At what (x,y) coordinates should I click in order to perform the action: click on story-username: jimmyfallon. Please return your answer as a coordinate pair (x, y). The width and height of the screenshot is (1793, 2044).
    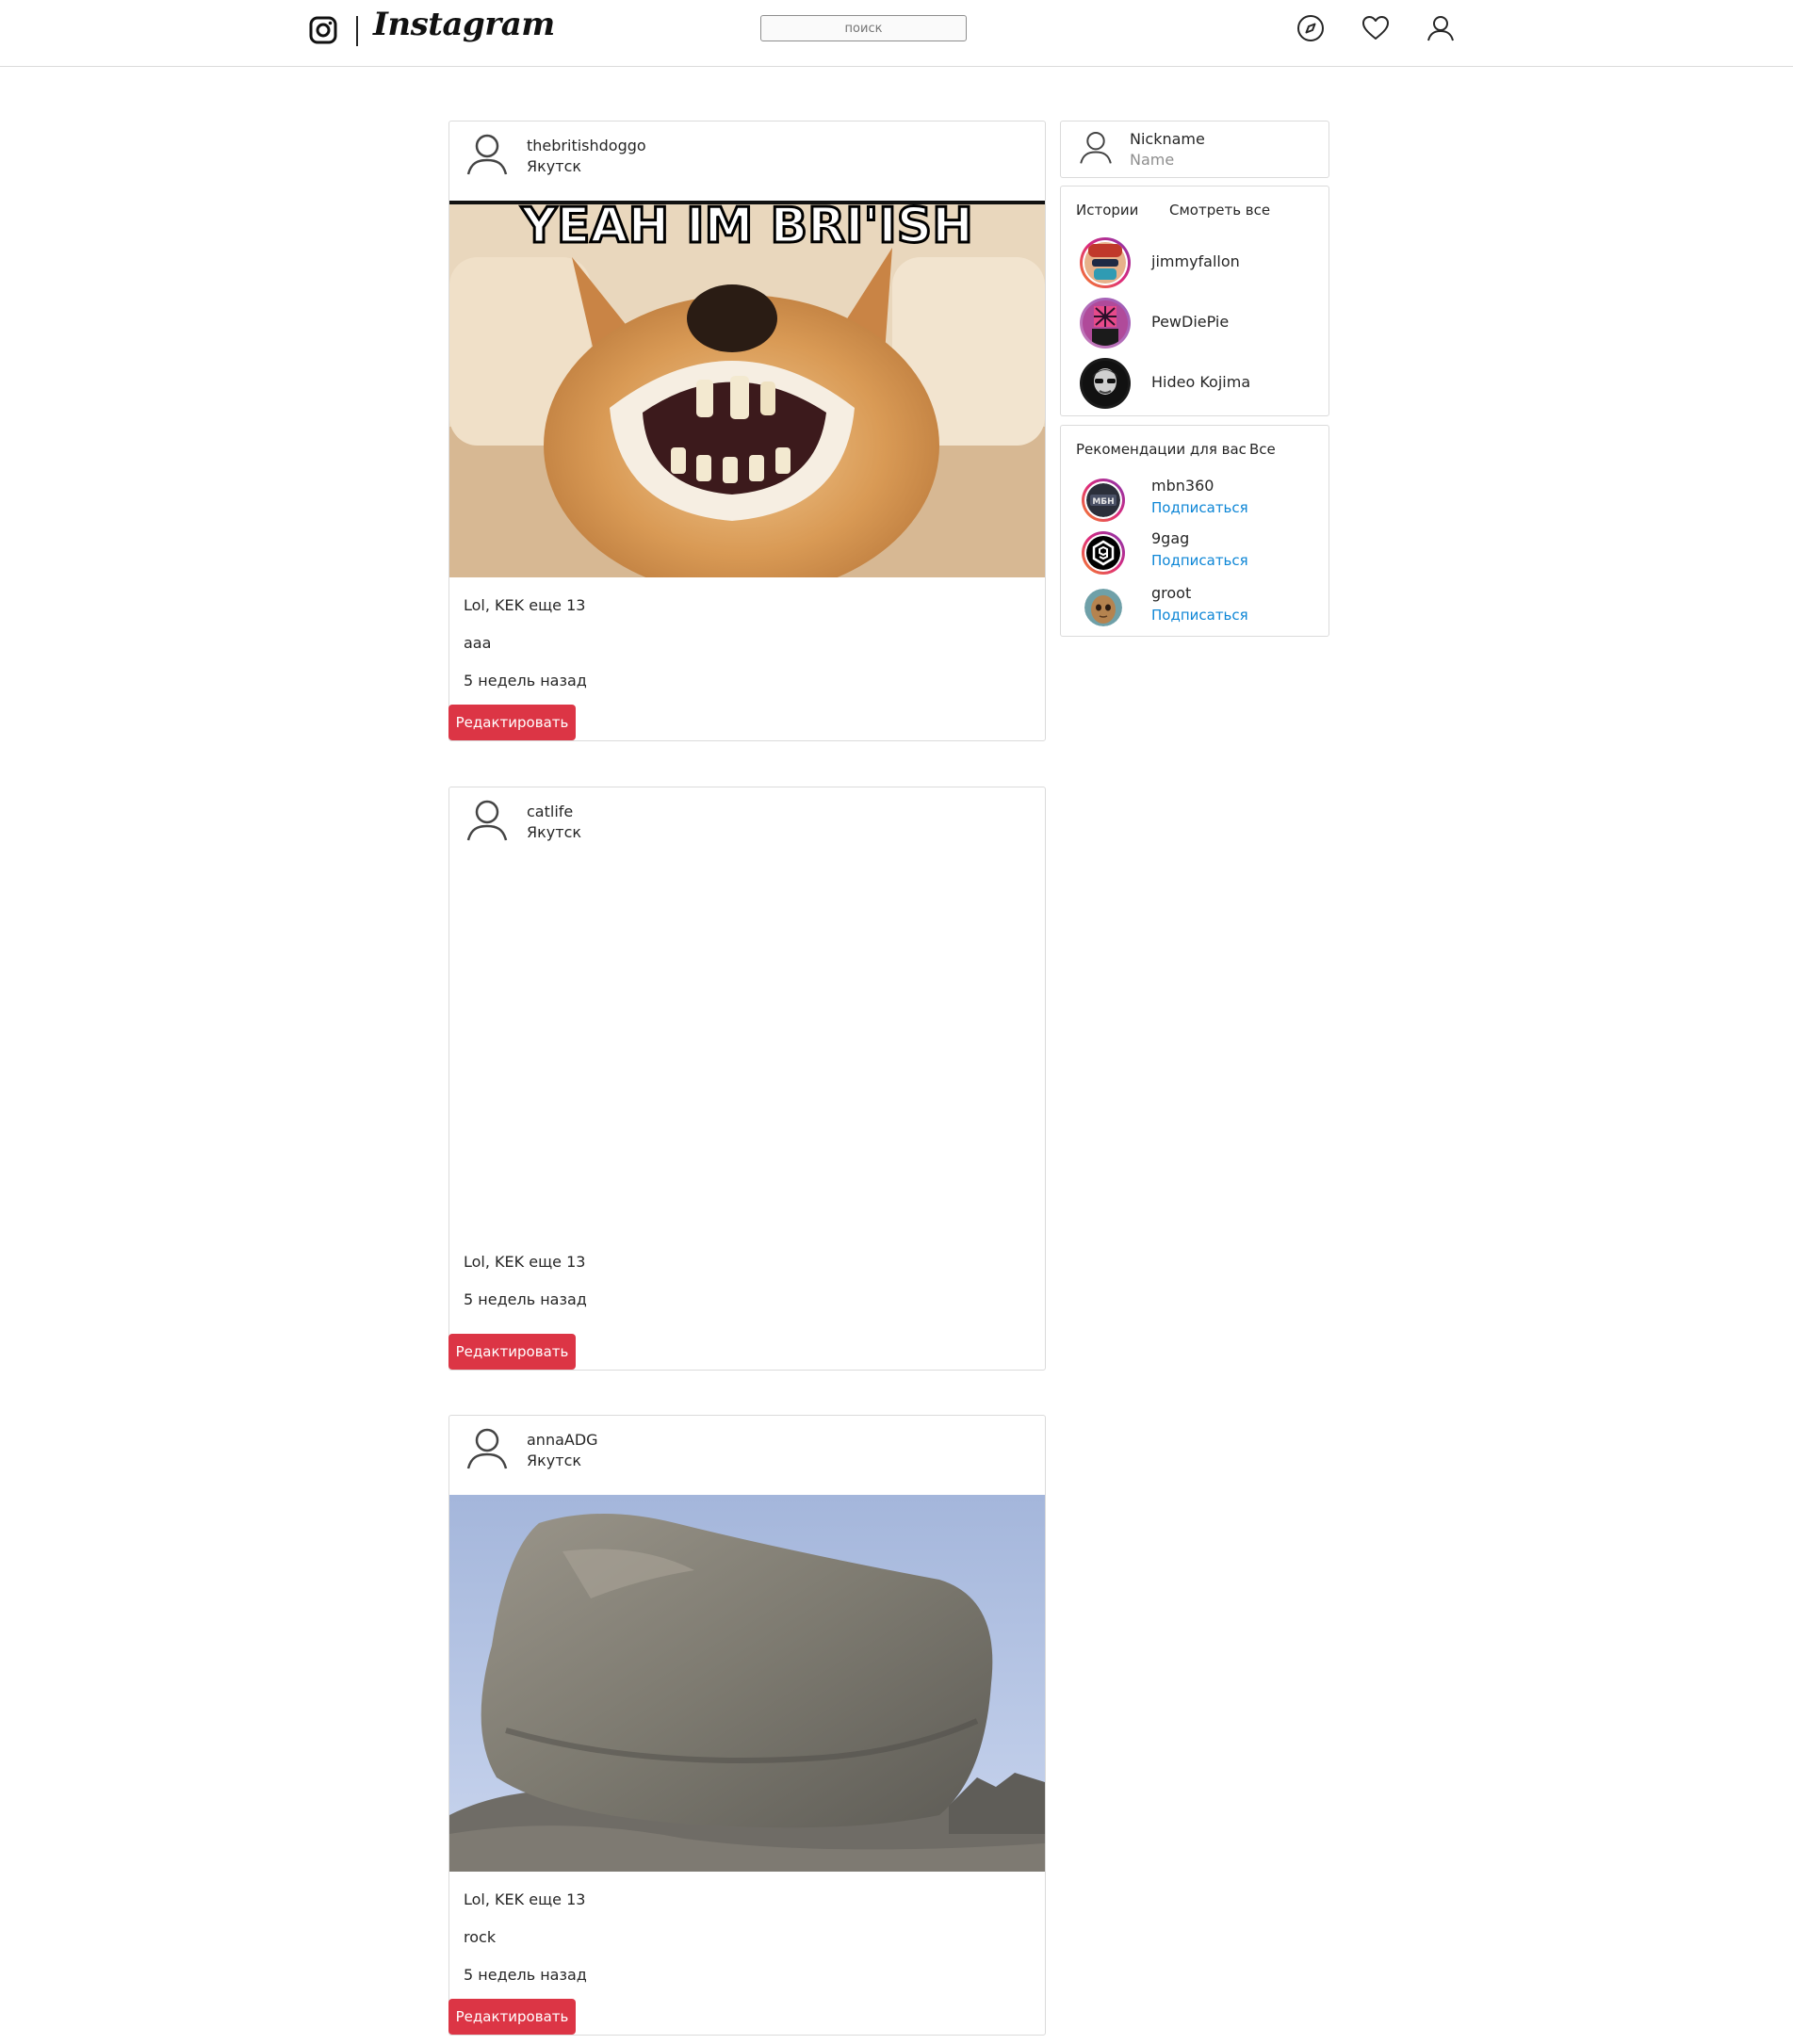
    Looking at the image, I should click on (1196, 261).